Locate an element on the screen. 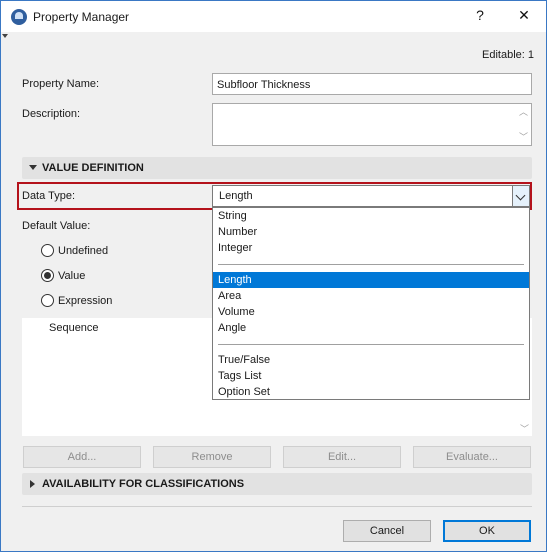 Image resolution: width=547 pixels, height=552 pixels. dropdown-item-true-false: True/False is located at coordinates (371, 360).